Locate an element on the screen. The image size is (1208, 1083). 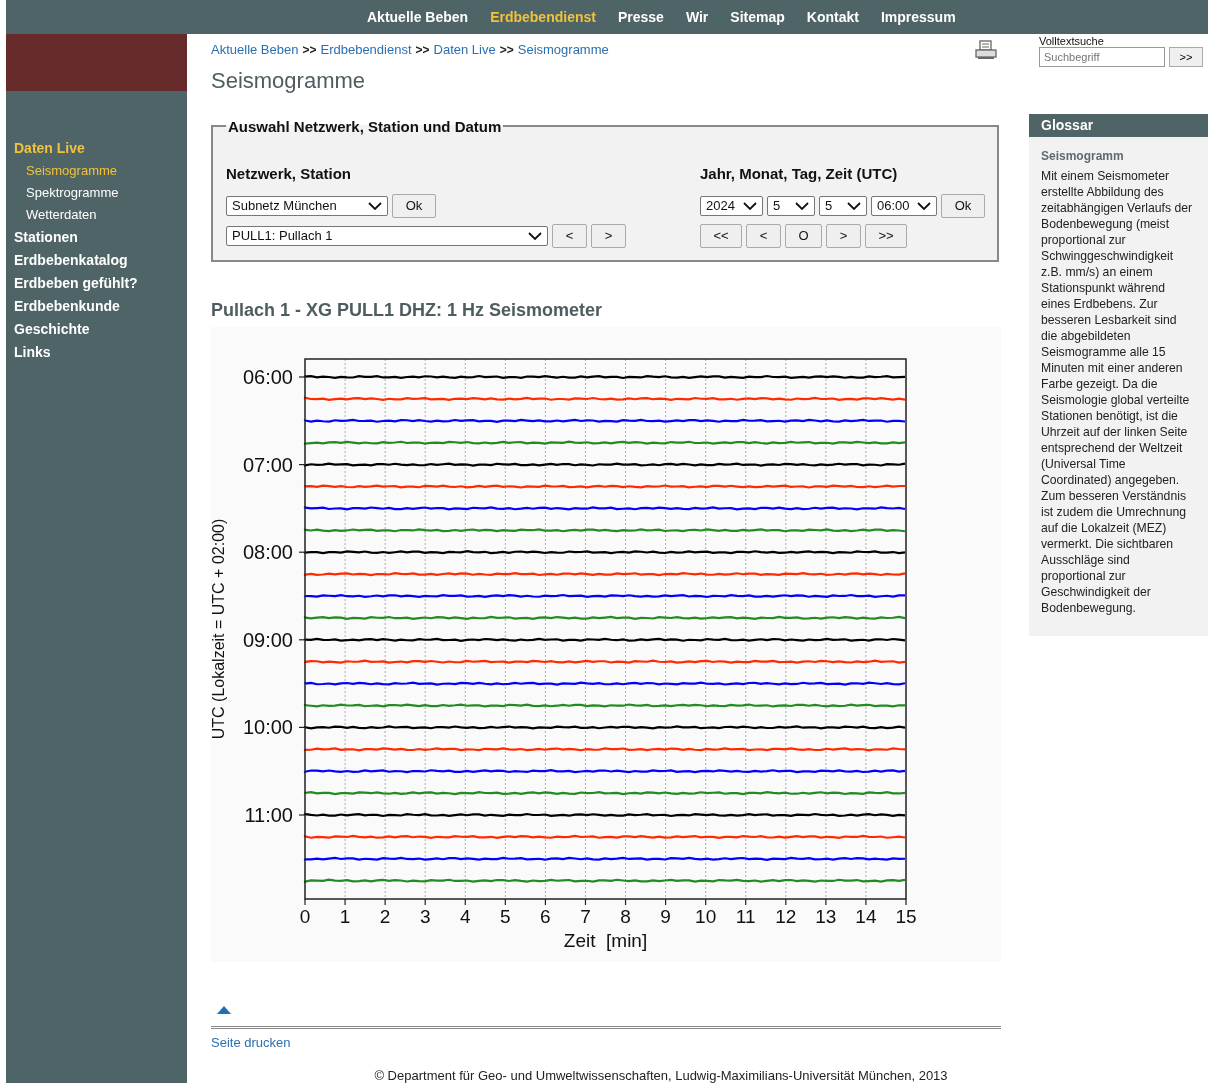
sidebar-item: Stationen is located at coordinates (100, 237).